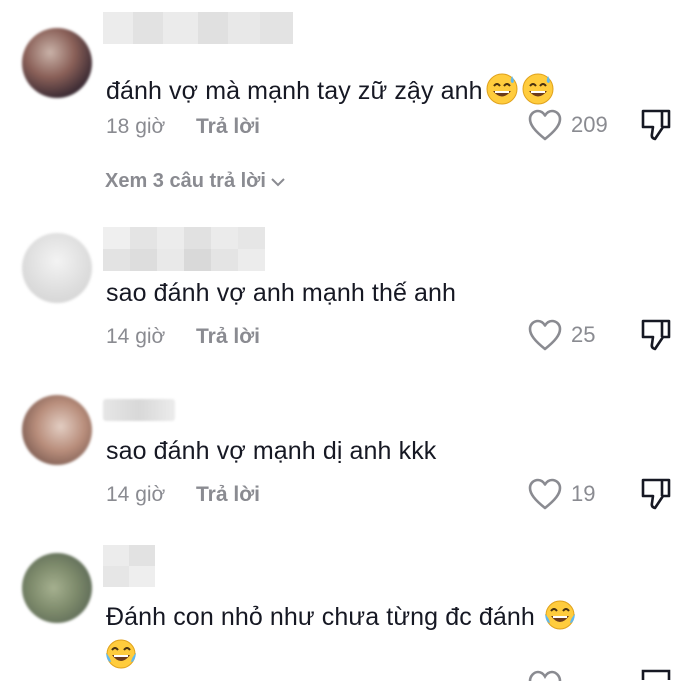 The width and height of the screenshot is (700, 681). What do you see at coordinates (281, 293) in the screenshot?
I see `comment-text: sao đánh vợ anh mạnh thế anh` at bounding box center [281, 293].